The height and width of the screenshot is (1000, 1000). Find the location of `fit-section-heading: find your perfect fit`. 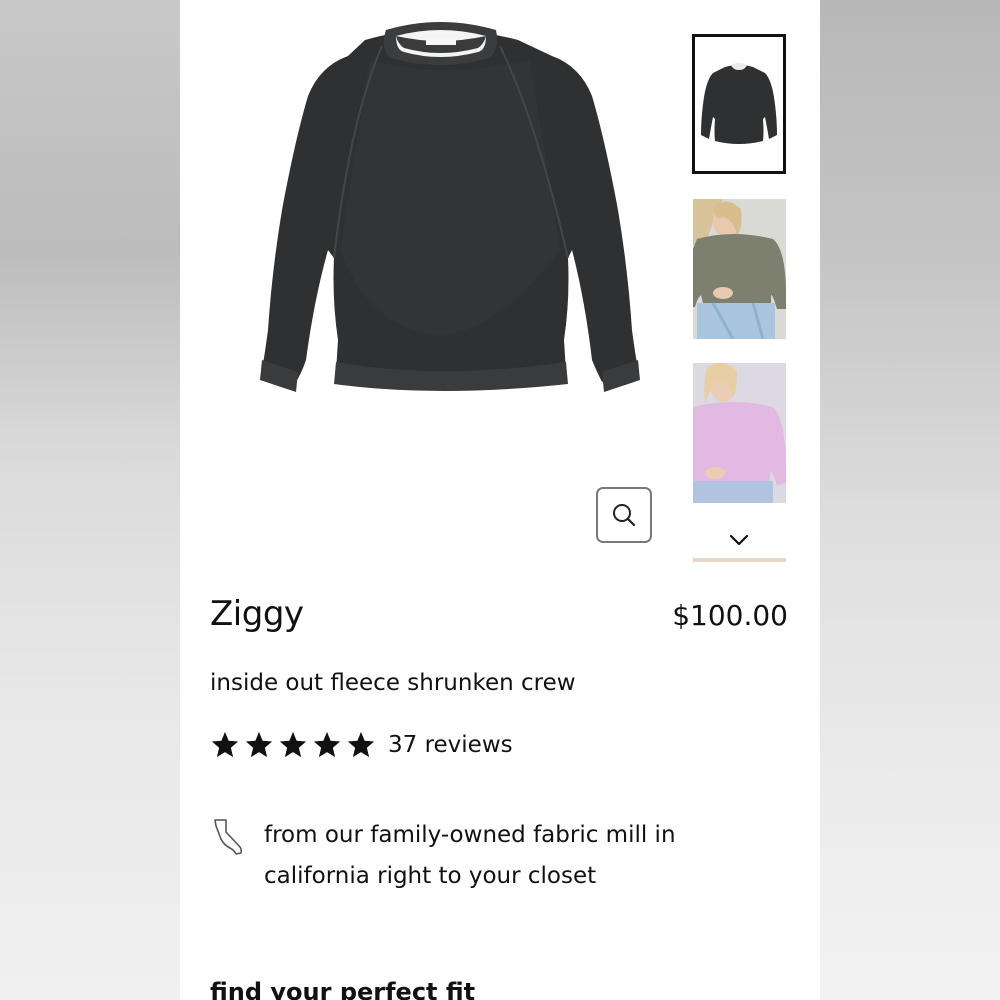

fit-section-heading: find your perfect fit is located at coordinates (343, 989).